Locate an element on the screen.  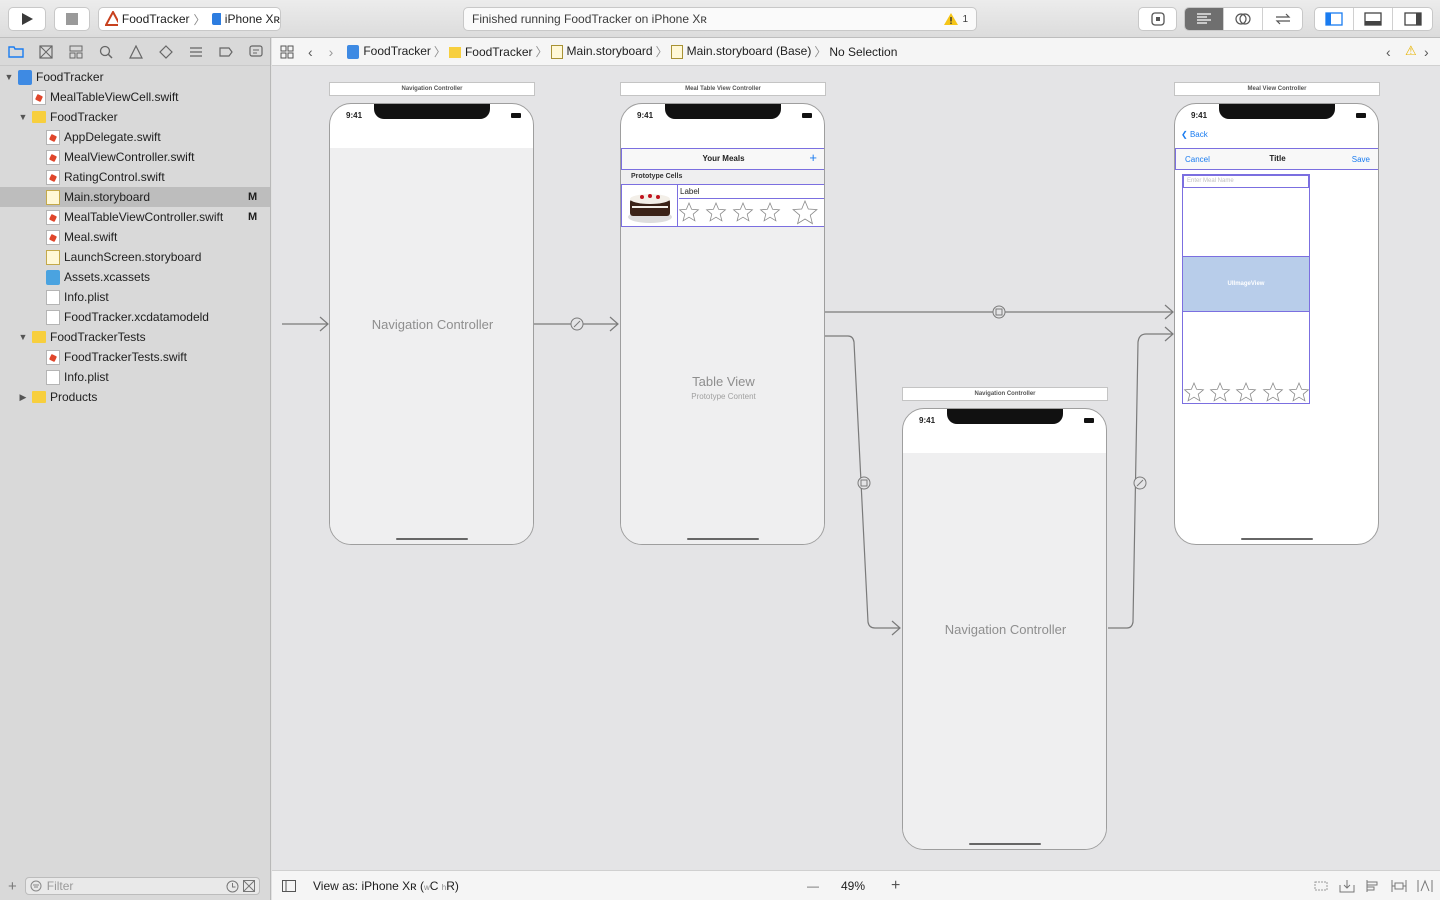
save-button: Save is located at coordinates (1361, 159).